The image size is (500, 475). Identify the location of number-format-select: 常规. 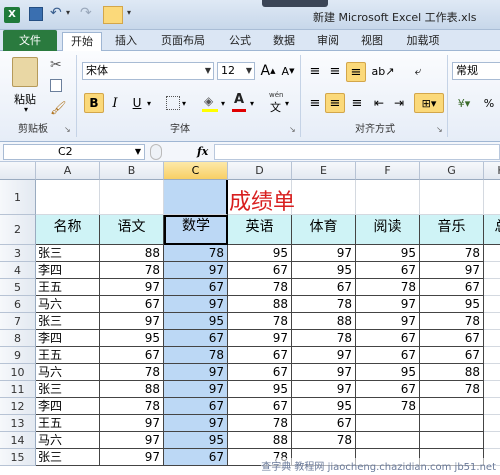
(476, 71).